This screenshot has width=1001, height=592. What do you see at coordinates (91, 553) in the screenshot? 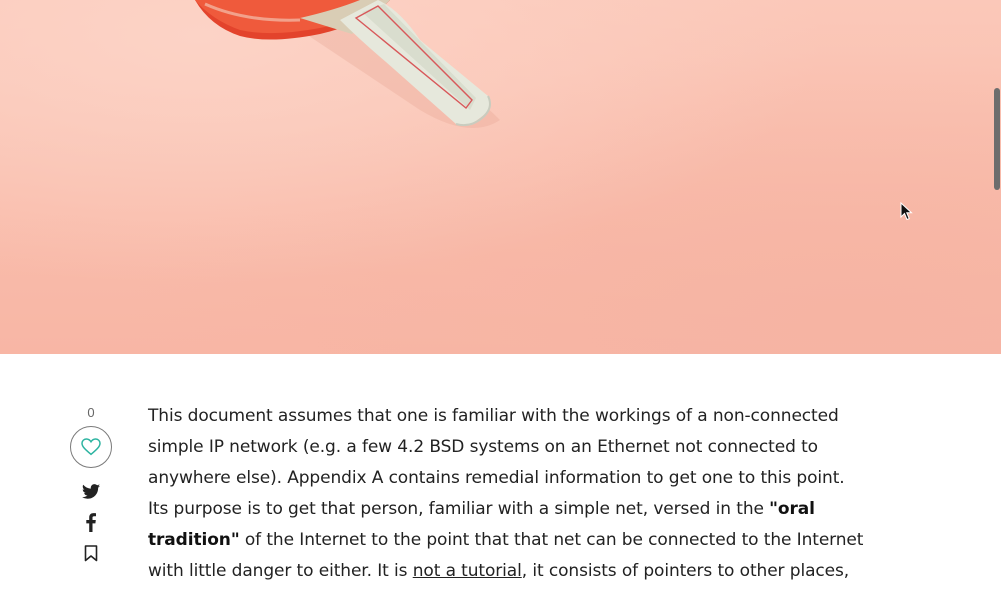
I see `bookmark-icon` at bounding box center [91, 553].